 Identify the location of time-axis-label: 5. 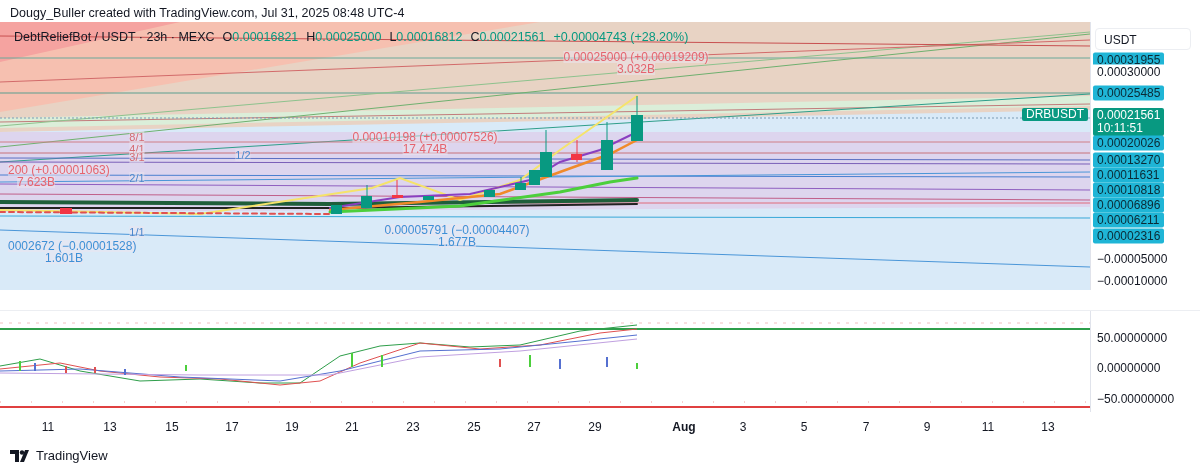
(804, 427).